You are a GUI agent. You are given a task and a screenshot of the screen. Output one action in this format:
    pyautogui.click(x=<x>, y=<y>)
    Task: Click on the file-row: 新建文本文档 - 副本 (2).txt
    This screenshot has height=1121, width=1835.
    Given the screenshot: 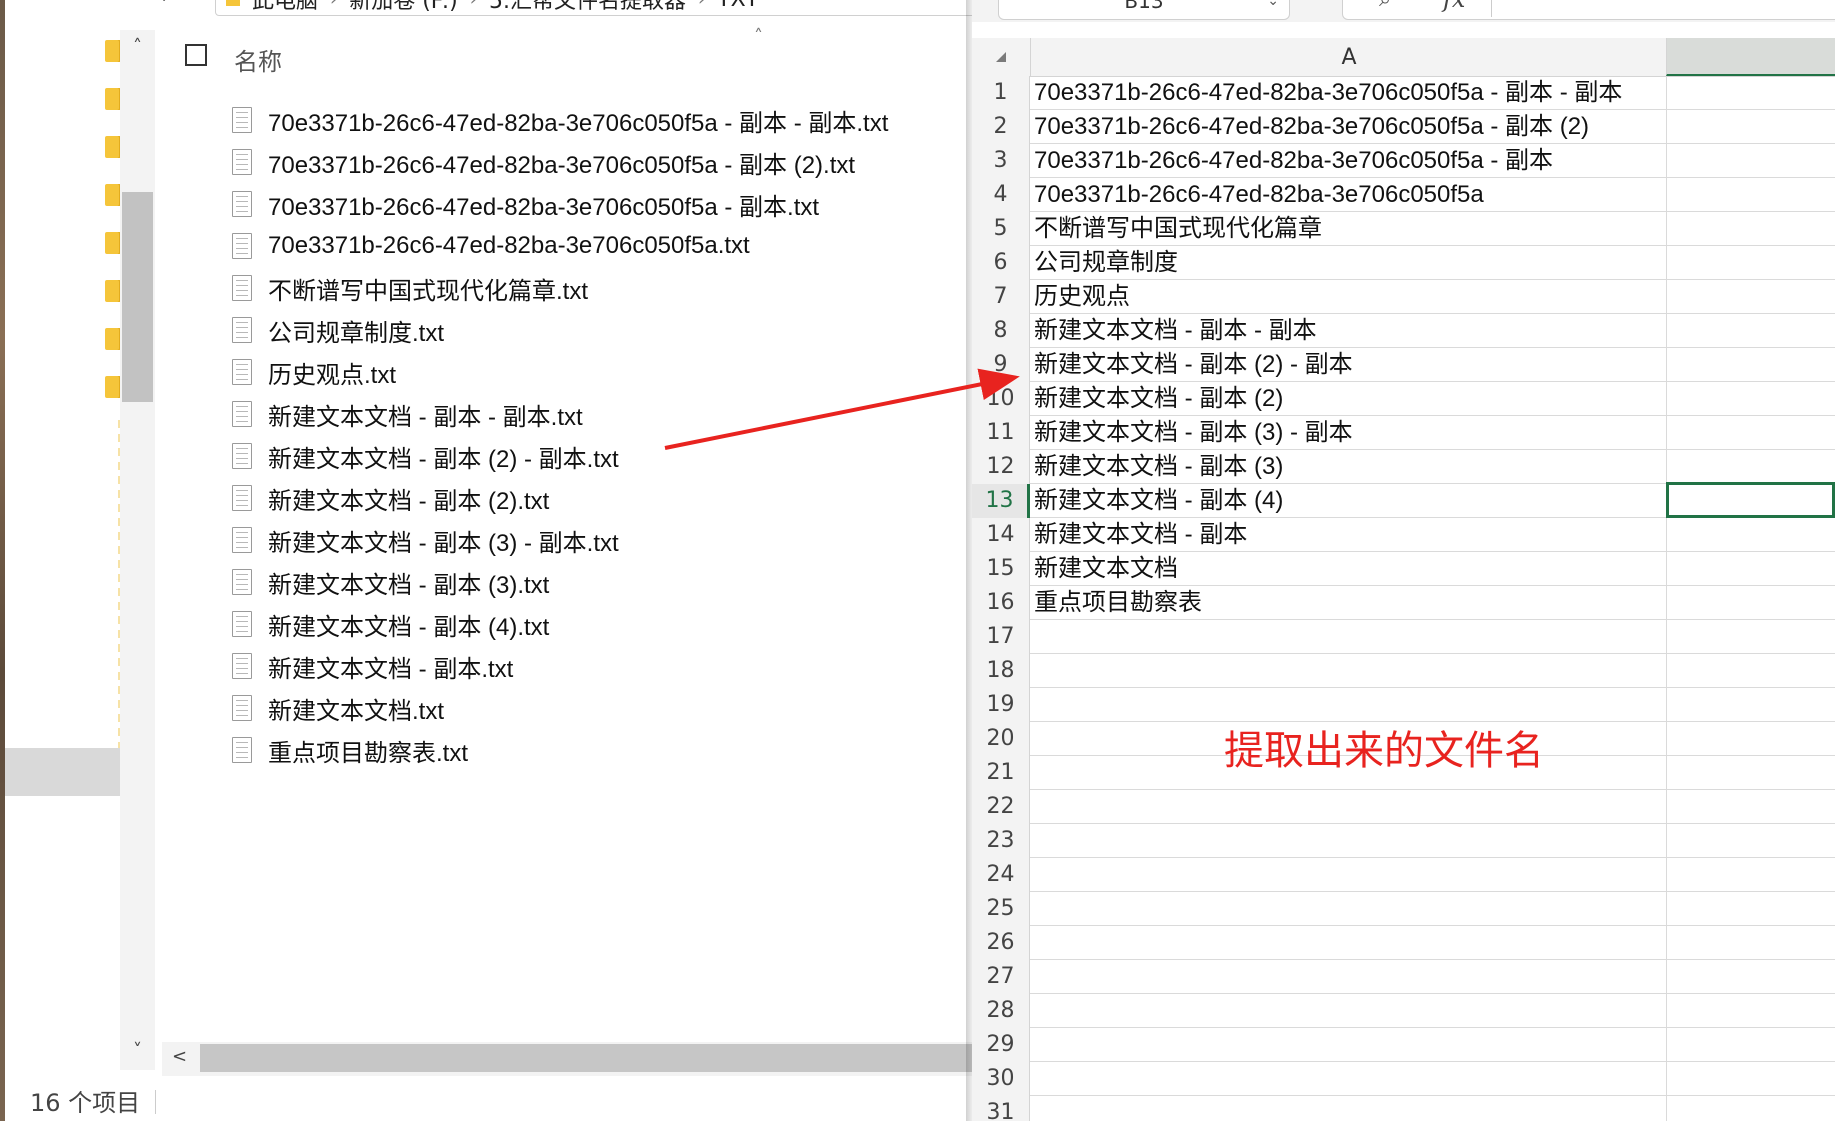 What is the action you would take?
    pyautogui.click(x=602, y=498)
    